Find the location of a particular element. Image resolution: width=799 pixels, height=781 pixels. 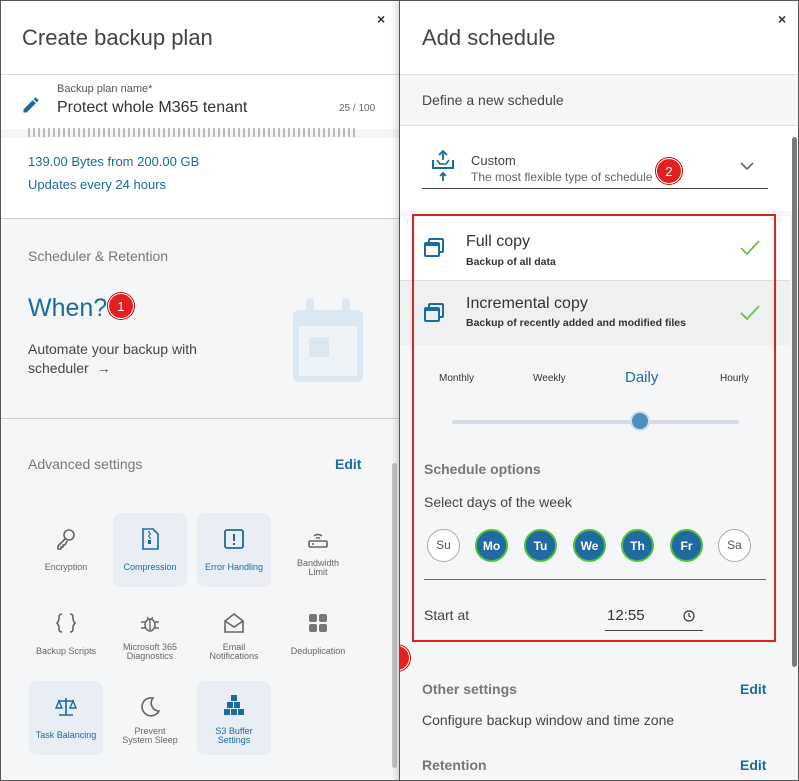

automate-line-1: Automate your backup with is located at coordinates (112, 349).